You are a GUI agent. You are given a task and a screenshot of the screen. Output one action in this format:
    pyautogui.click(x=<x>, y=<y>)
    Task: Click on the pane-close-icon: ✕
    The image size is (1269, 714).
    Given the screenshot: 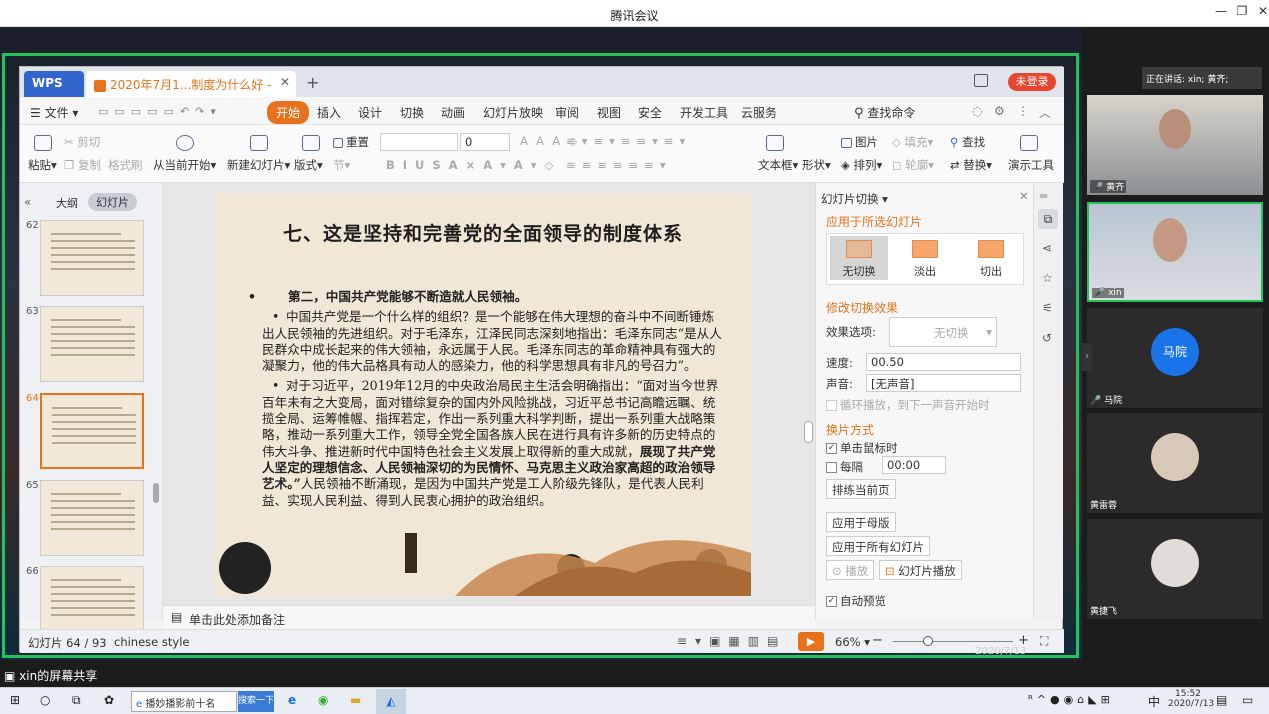 What is the action you would take?
    pyautogui.click(x=1024, y=196)
    